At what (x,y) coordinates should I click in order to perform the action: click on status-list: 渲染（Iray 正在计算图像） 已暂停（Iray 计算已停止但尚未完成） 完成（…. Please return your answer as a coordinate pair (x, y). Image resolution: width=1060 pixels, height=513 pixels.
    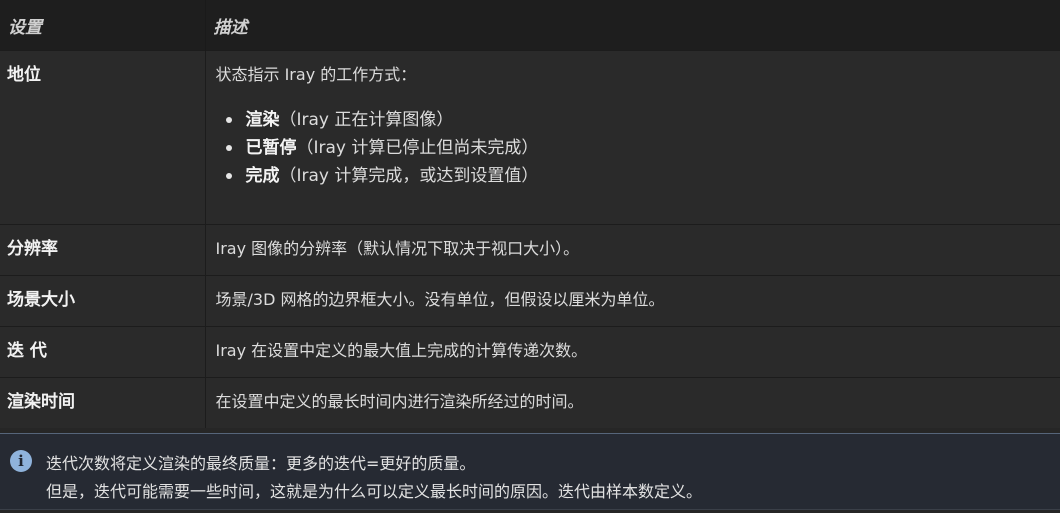
    Looking at the image, I should click on (633, 148).